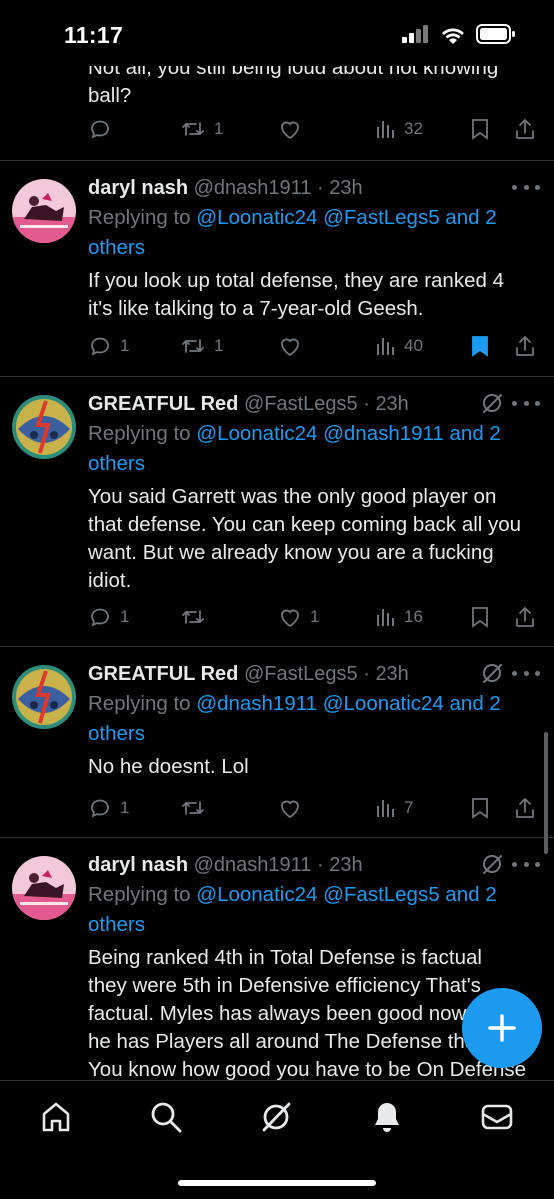 Image resolution: width=554 pixels, height=1199 pixels. I want to click on reply-icon, so click(100, 129).